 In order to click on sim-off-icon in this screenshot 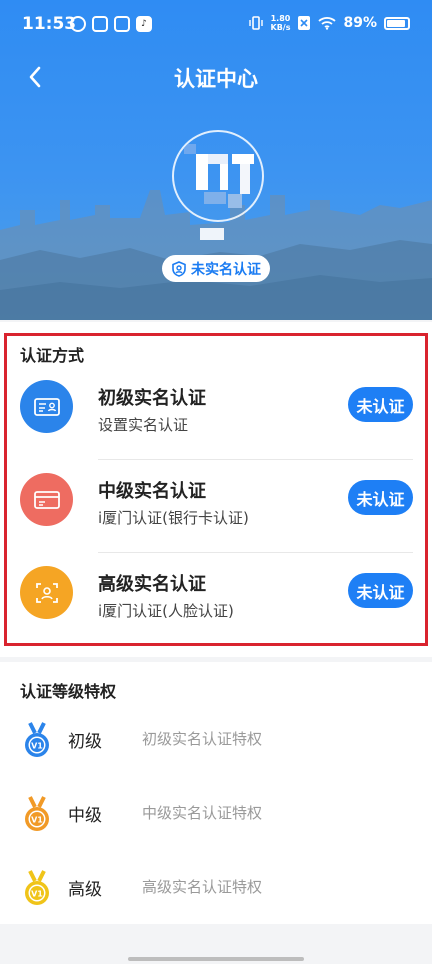, I will do `click(304, 23)`.